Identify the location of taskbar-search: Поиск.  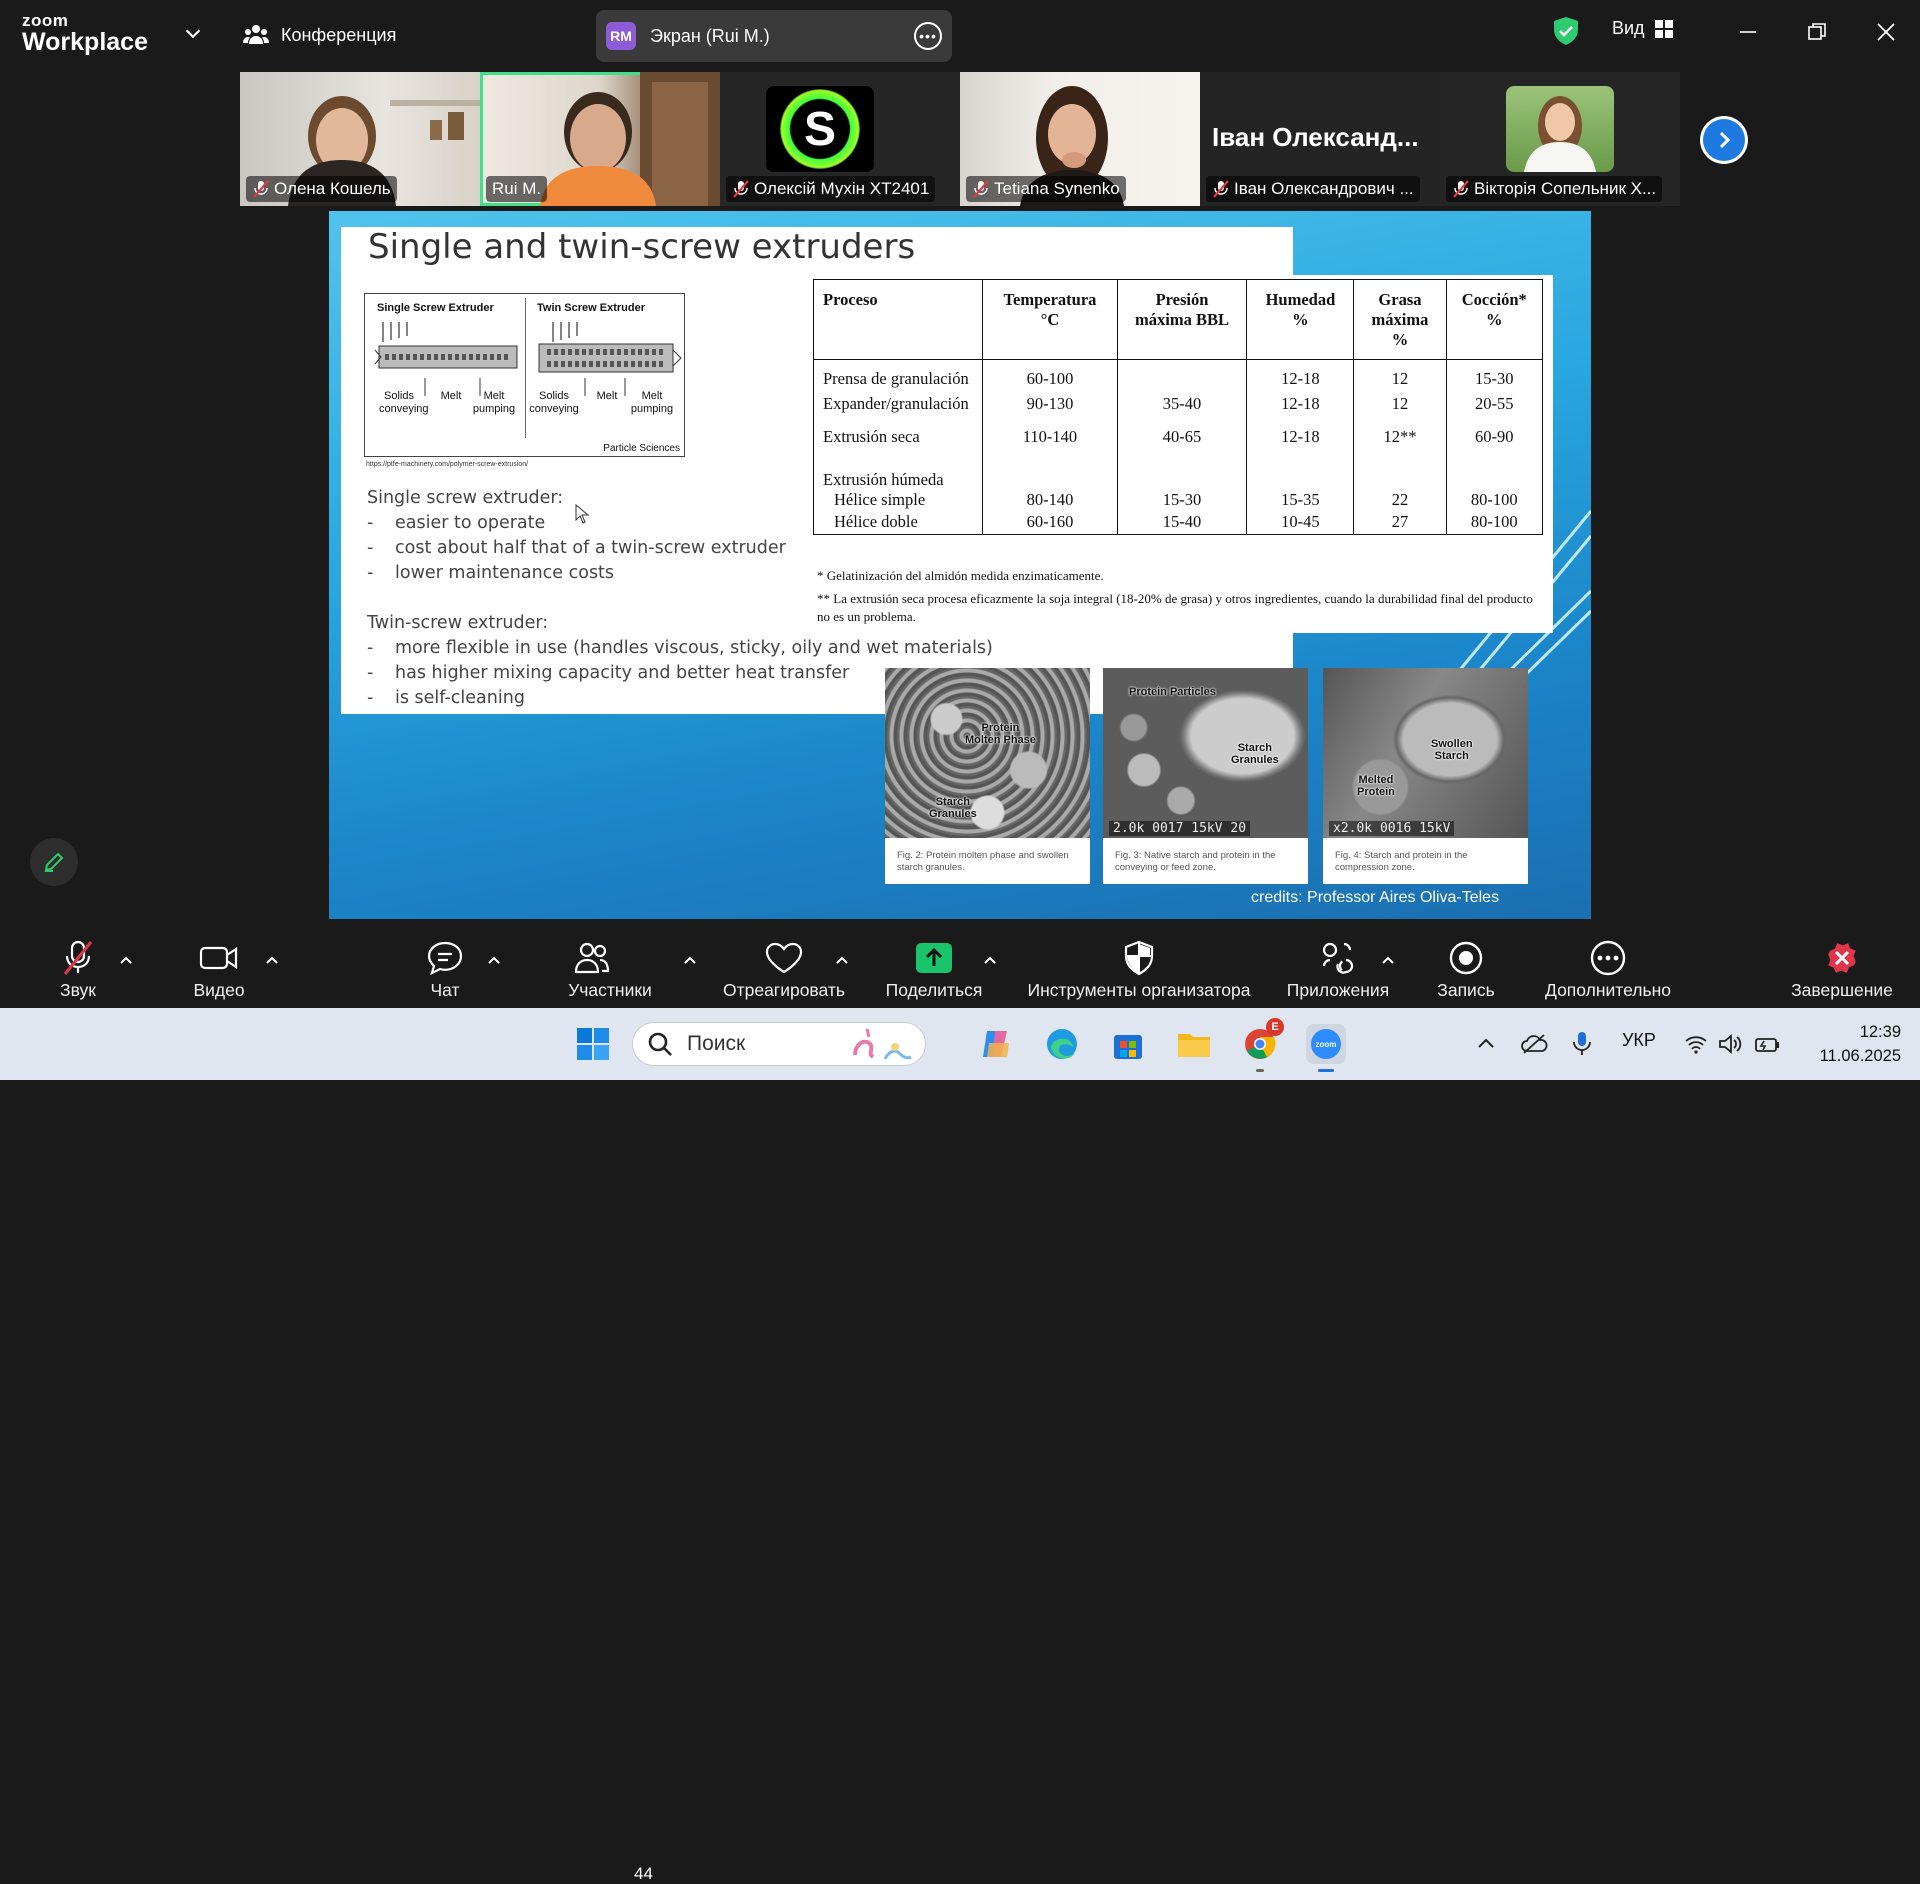
(779, 1044).